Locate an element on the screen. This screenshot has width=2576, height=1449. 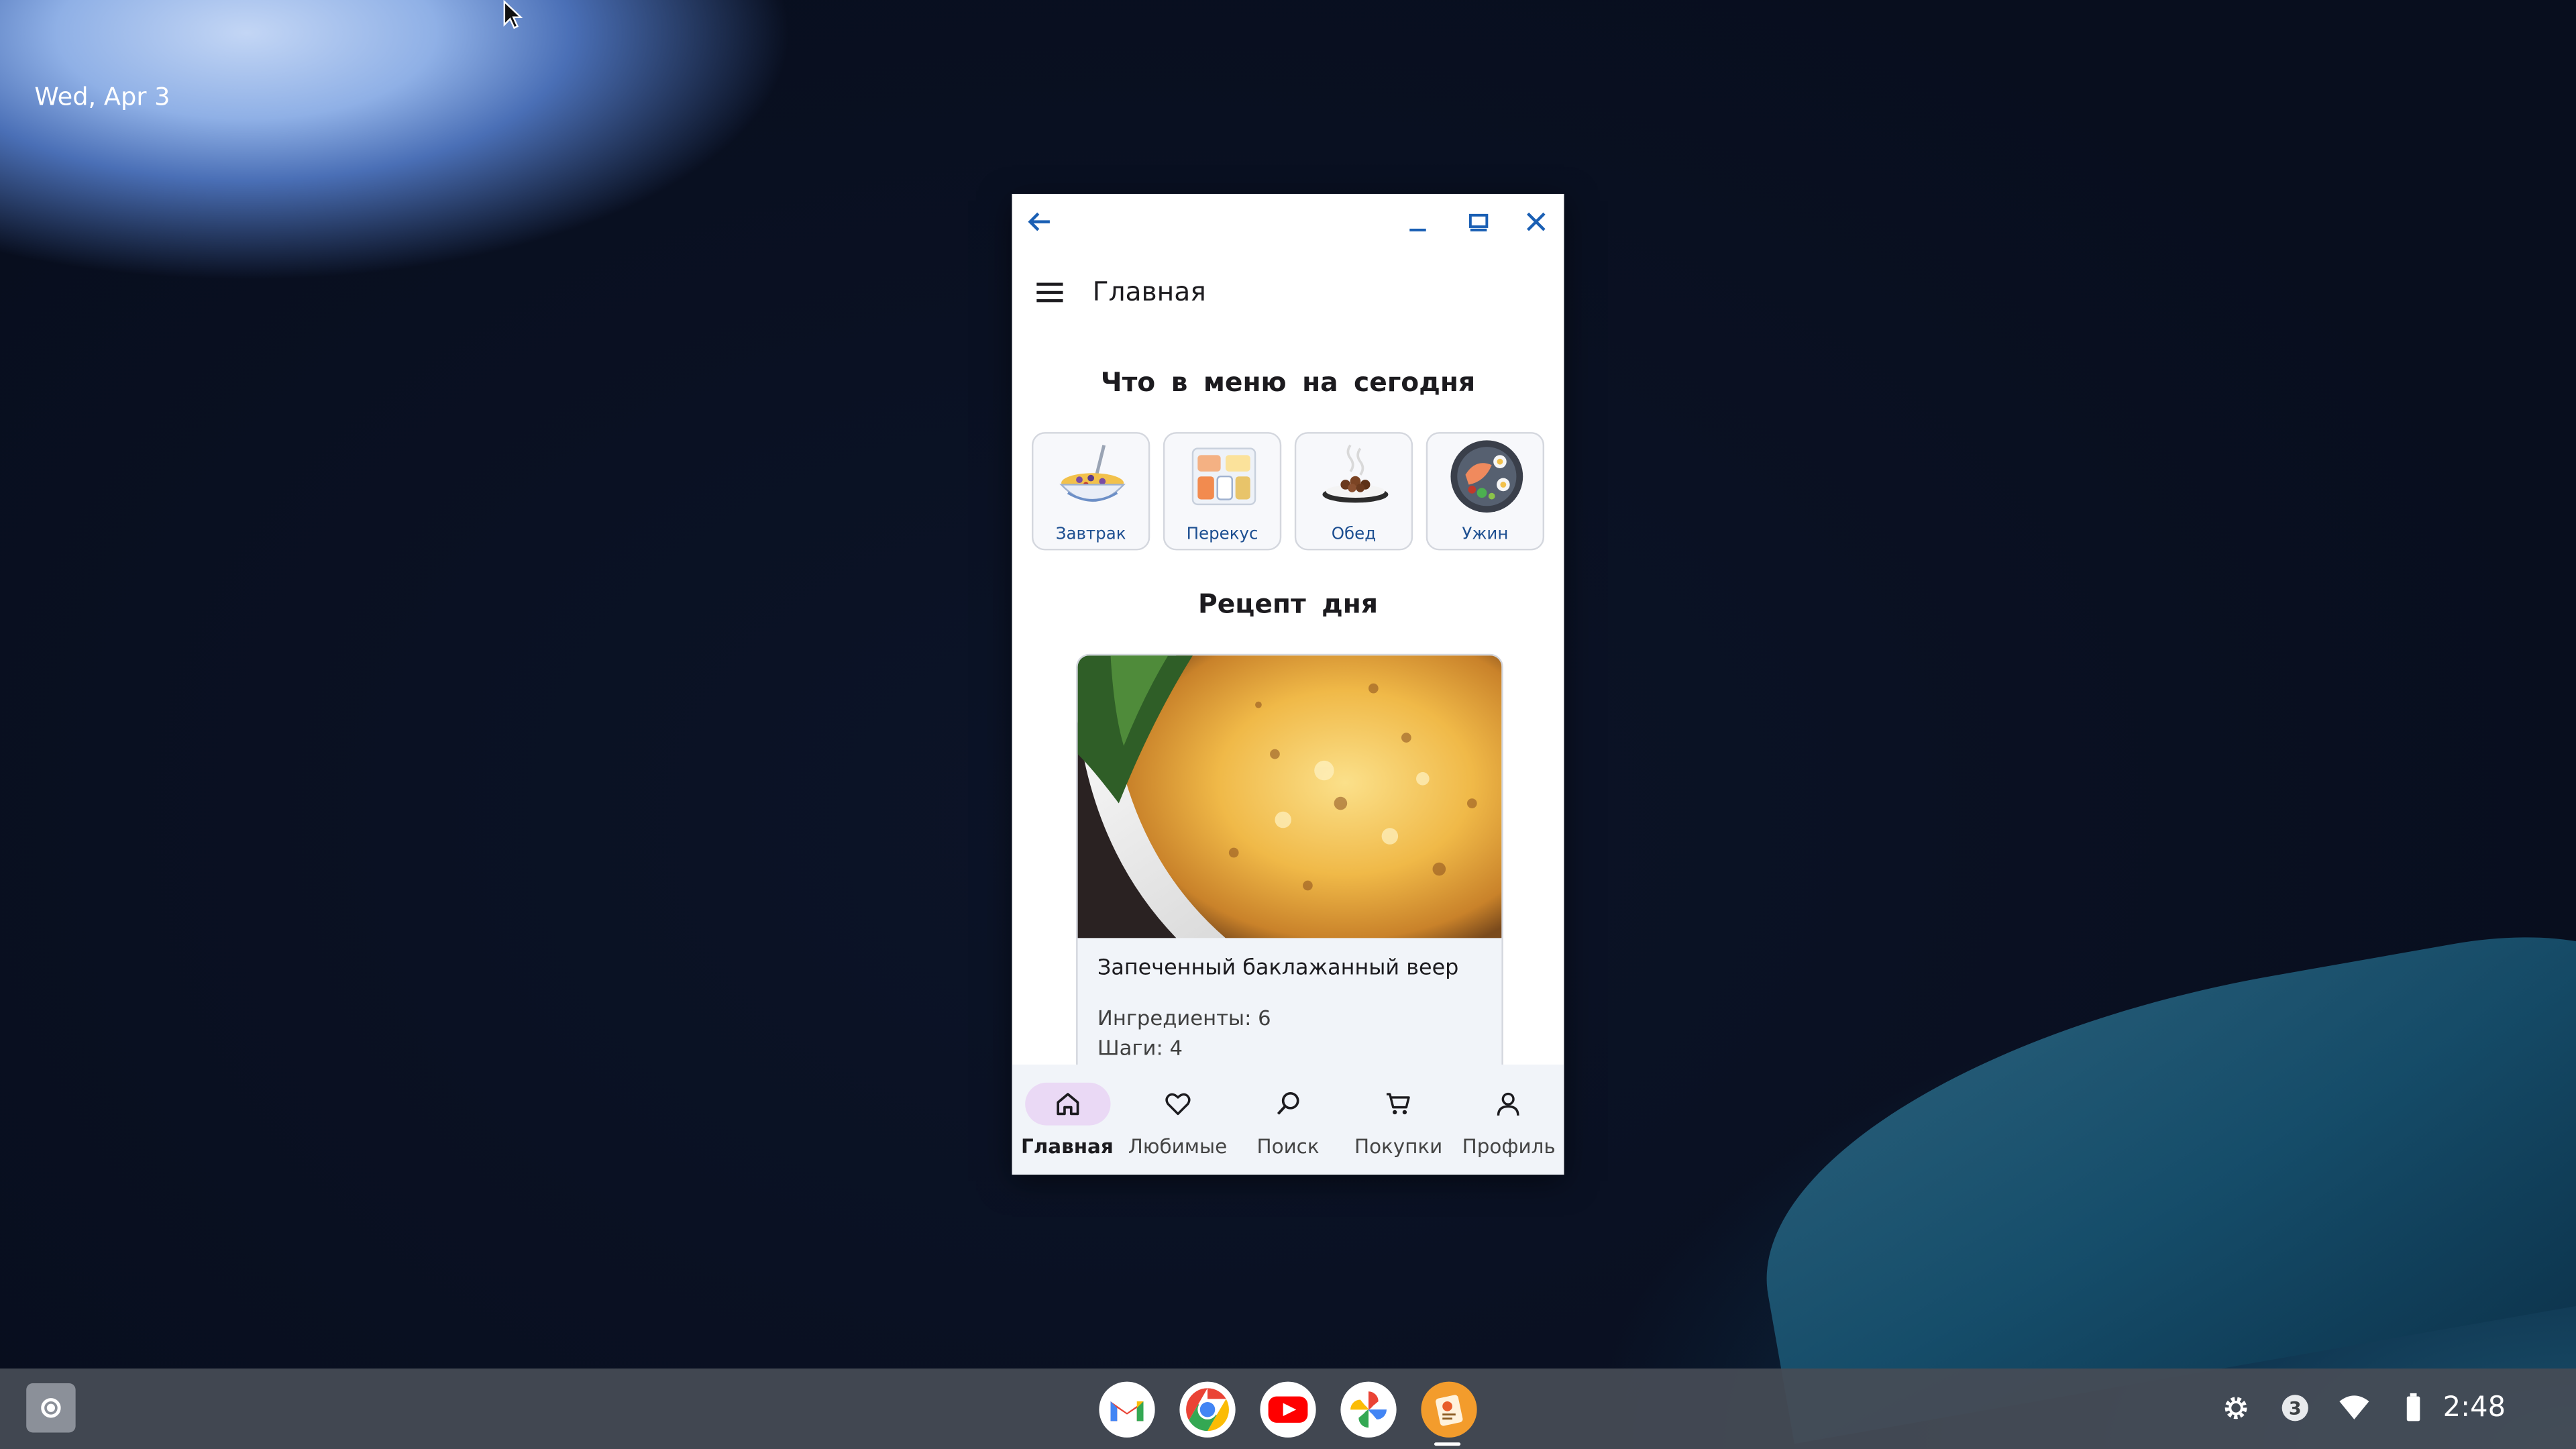
nav-item-shopping: Покупки is located at coordinates (1398, 1120).